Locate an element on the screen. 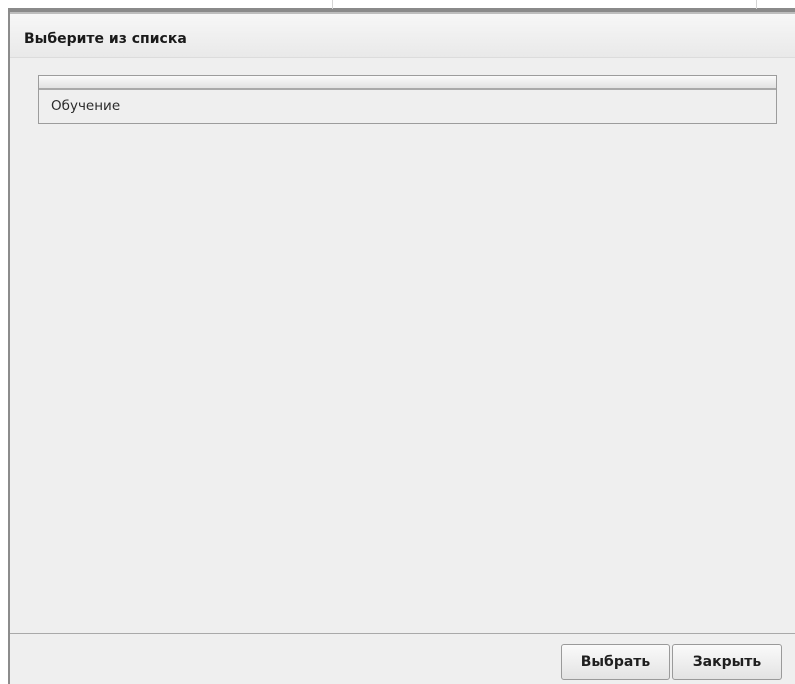  list-header is located at coordinates (407, 83).